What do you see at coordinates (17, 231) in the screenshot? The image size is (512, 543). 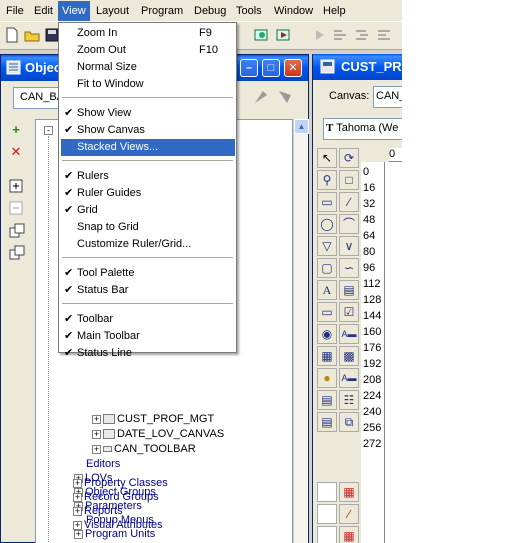 I see `expand-all-icon` at bounding box center [17, 231].